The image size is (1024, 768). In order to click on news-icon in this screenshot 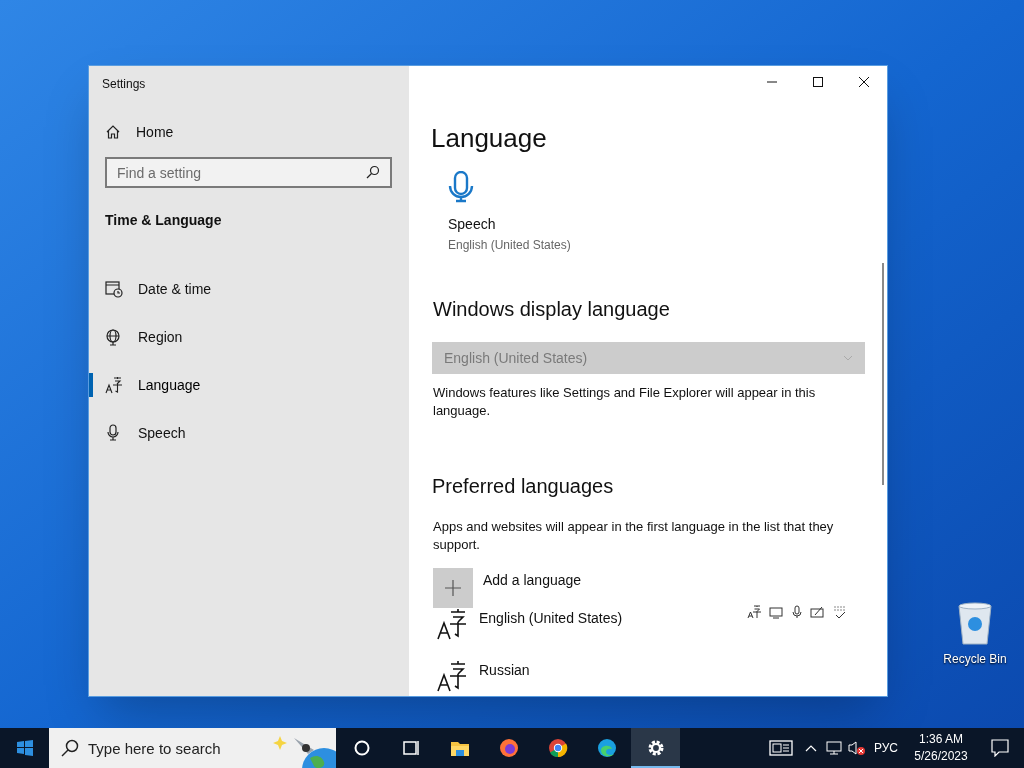, I will do `click(780, 748)`.